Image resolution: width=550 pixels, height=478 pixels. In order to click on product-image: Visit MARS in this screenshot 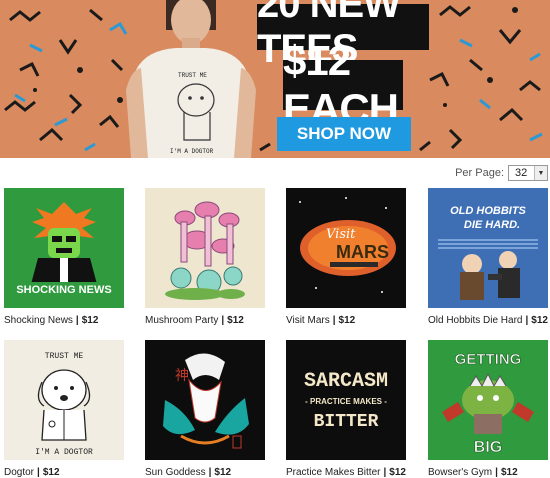, I will do `click(346, 248)`.